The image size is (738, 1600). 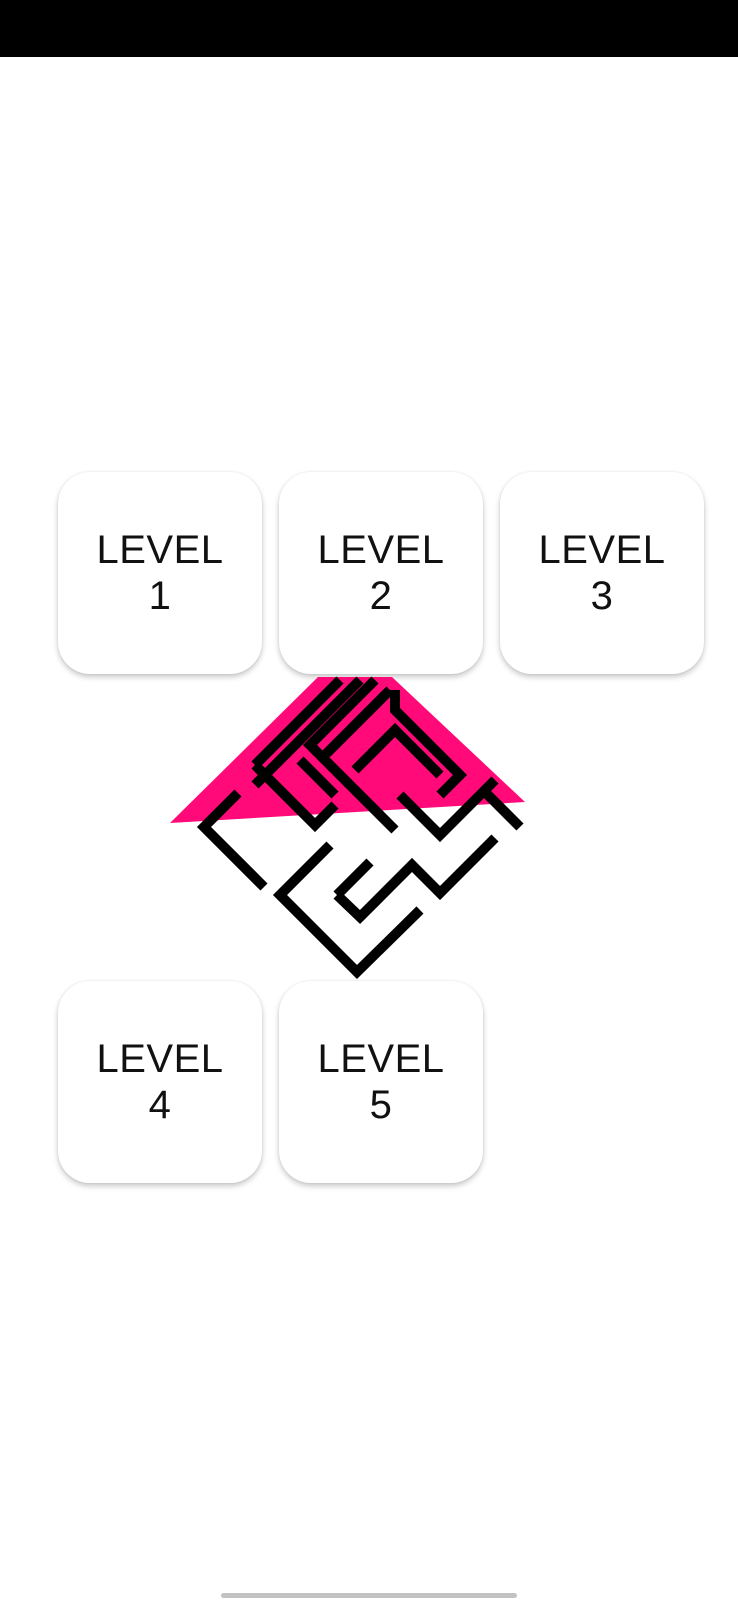 What do you see at coordinates (602, 573) in the screenshot?
I see `level-3-button: LEVEL 3` at bounding box center [602, 573].